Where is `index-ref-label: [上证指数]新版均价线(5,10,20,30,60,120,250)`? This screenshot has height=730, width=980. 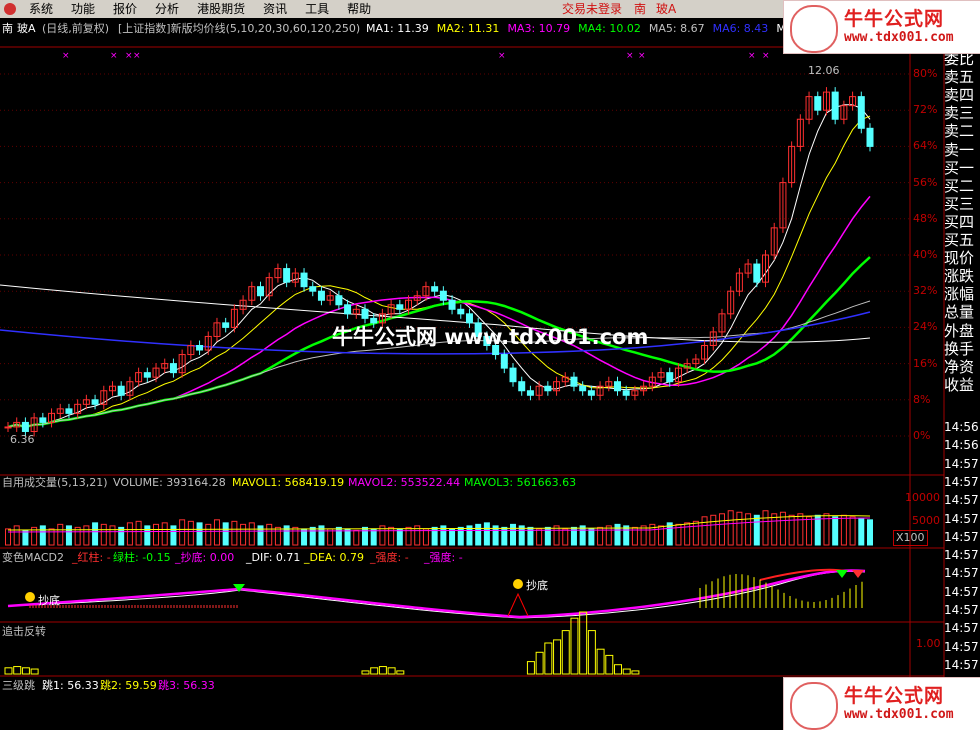
index-ref-label: [上证指数]新版均价线(5,10,20,30,60,120,250) is located at coordinates (239, 29).